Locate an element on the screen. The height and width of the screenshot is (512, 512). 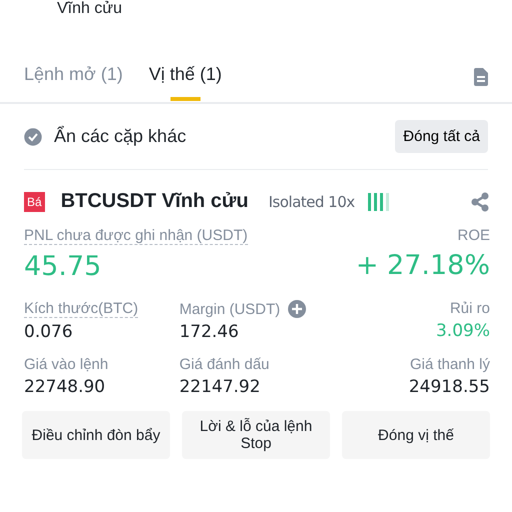
stat-label: Giá thanh lý is located at coordinates (450, 364).